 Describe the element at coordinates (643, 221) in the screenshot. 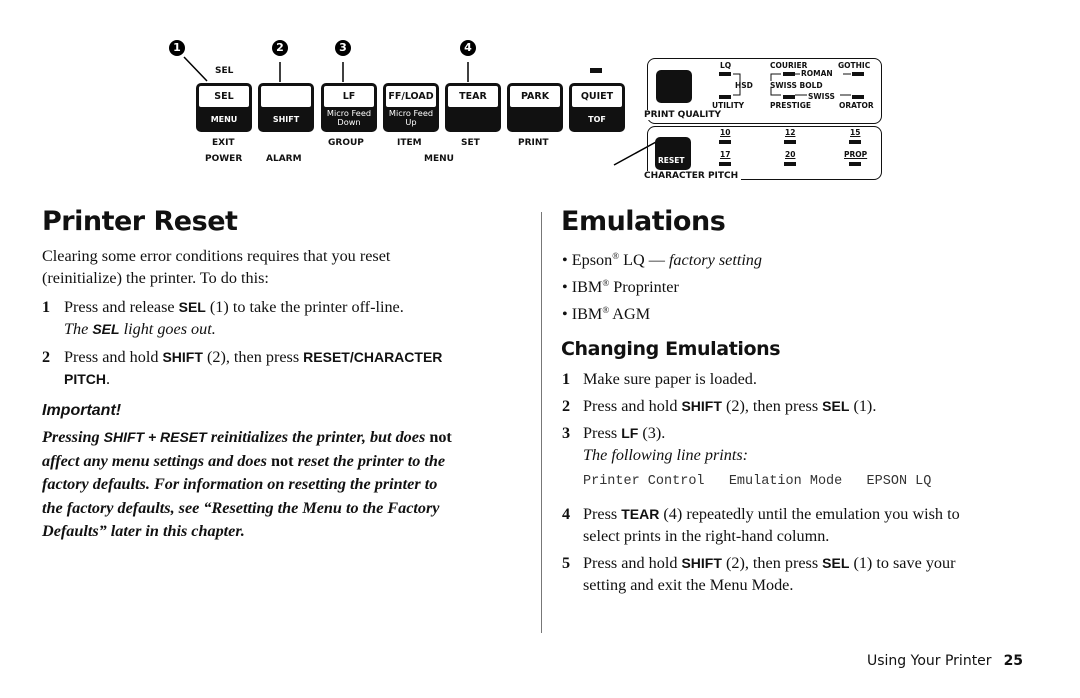

I see `emulations-heading: Emulations` at that location.